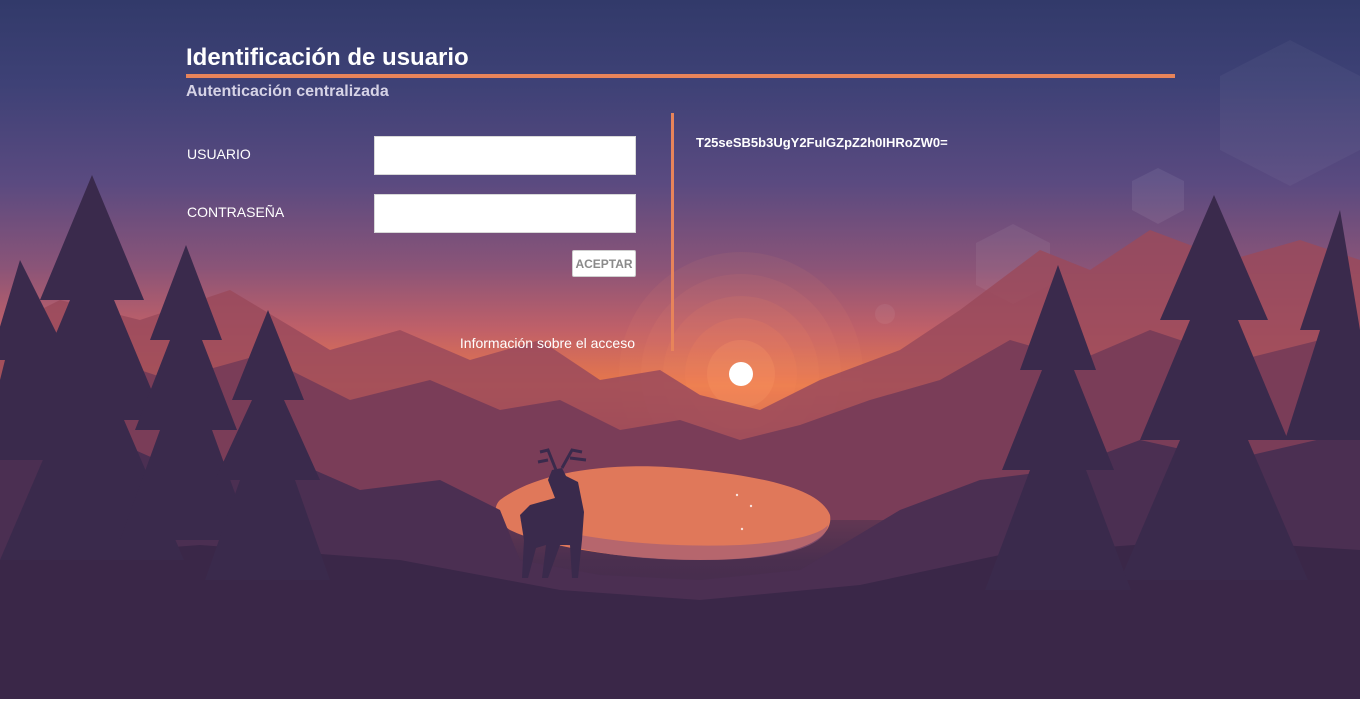 This screenshot has width=1360, height=702. What do you see at coordinates (505, 155) in the screenshot?
I see `username-input` at bounding box center [505, 155].